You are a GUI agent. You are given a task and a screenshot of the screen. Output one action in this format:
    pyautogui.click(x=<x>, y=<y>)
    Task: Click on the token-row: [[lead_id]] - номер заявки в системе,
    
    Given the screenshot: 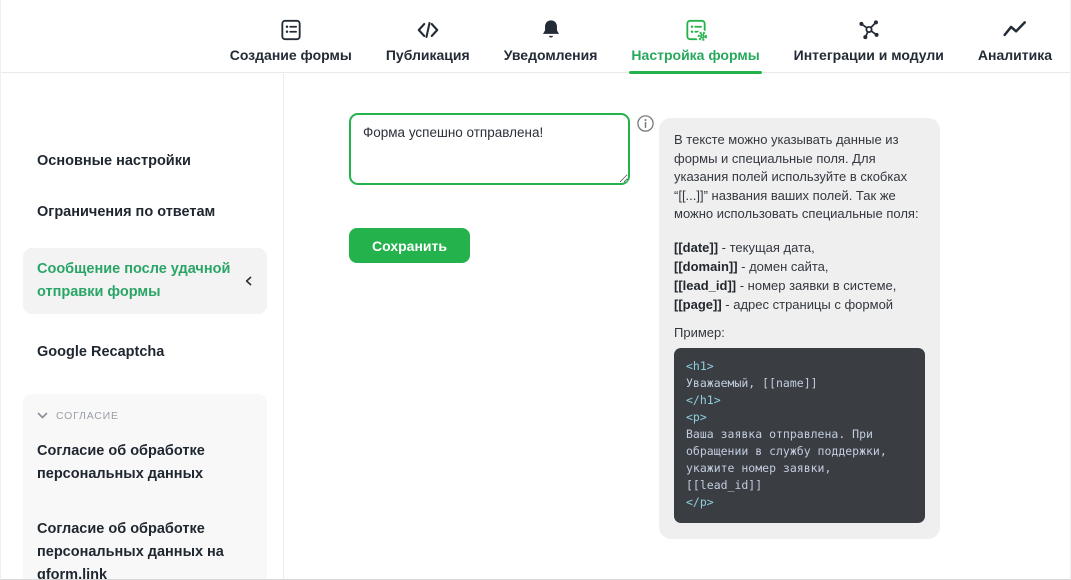 What is the action you would take?
    pyautogui.click(x=799, y=285)
    